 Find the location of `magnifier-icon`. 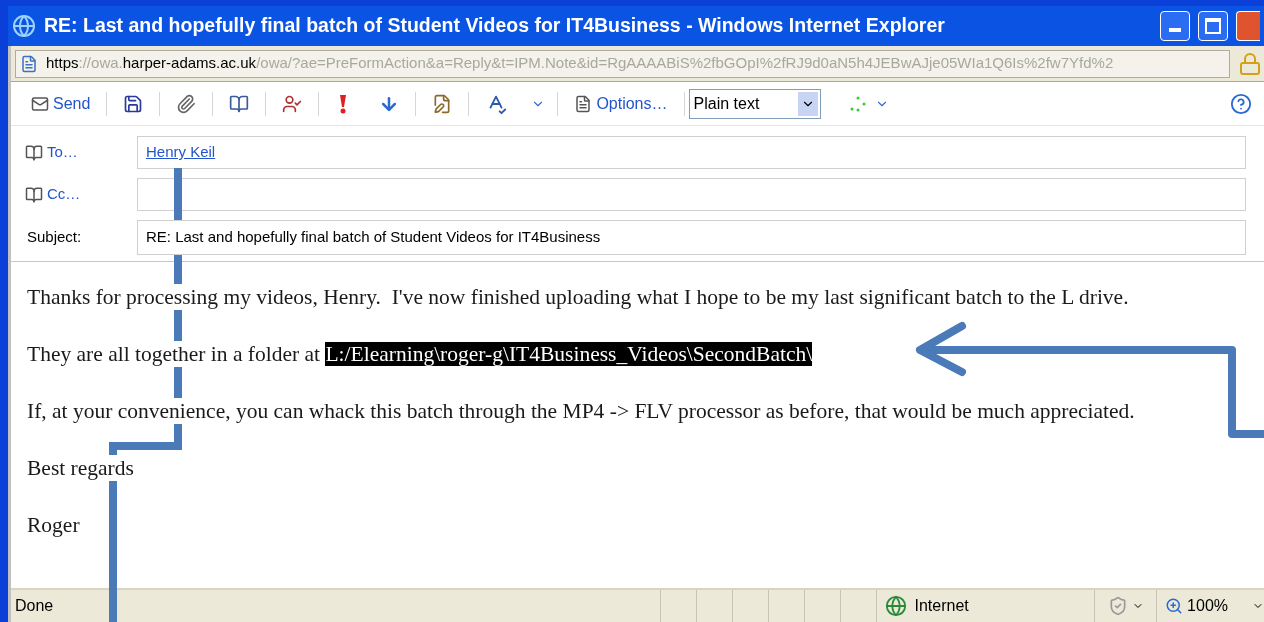

magnifier-icon is located at coordinates (1174, 606).